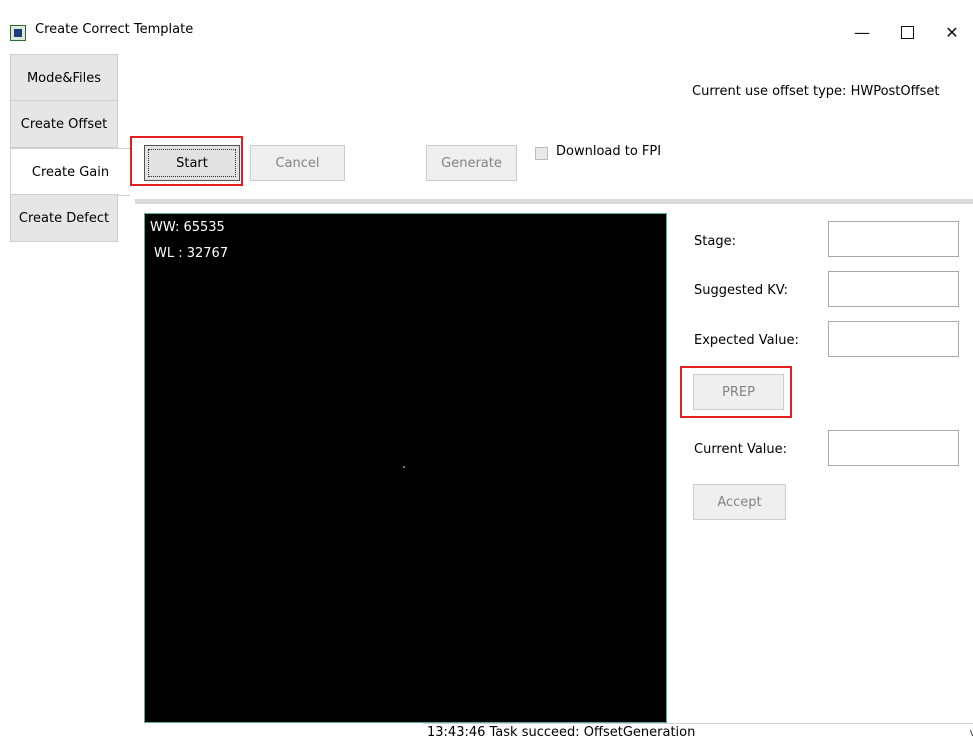  I want to click on prep-button: PREP, so click(738, 392).